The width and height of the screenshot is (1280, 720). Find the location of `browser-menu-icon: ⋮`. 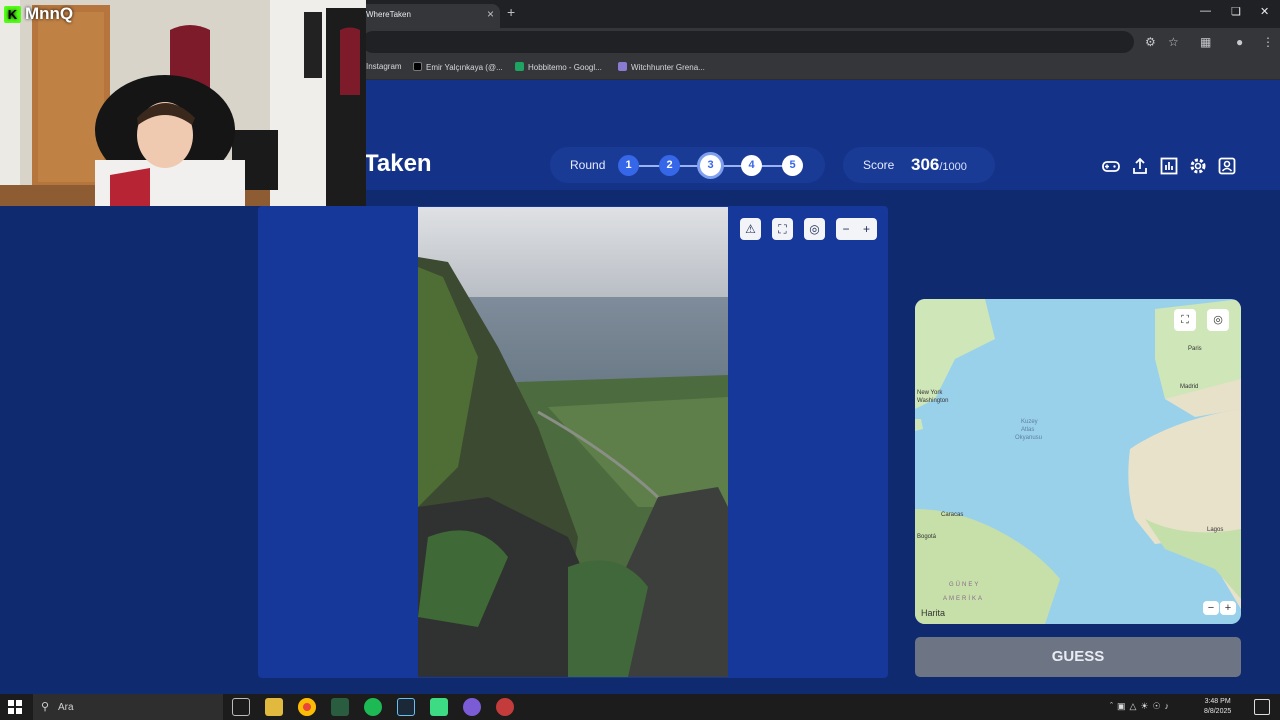

browser-menu-icon: ⋮ is located at coordinates (1268, 42).